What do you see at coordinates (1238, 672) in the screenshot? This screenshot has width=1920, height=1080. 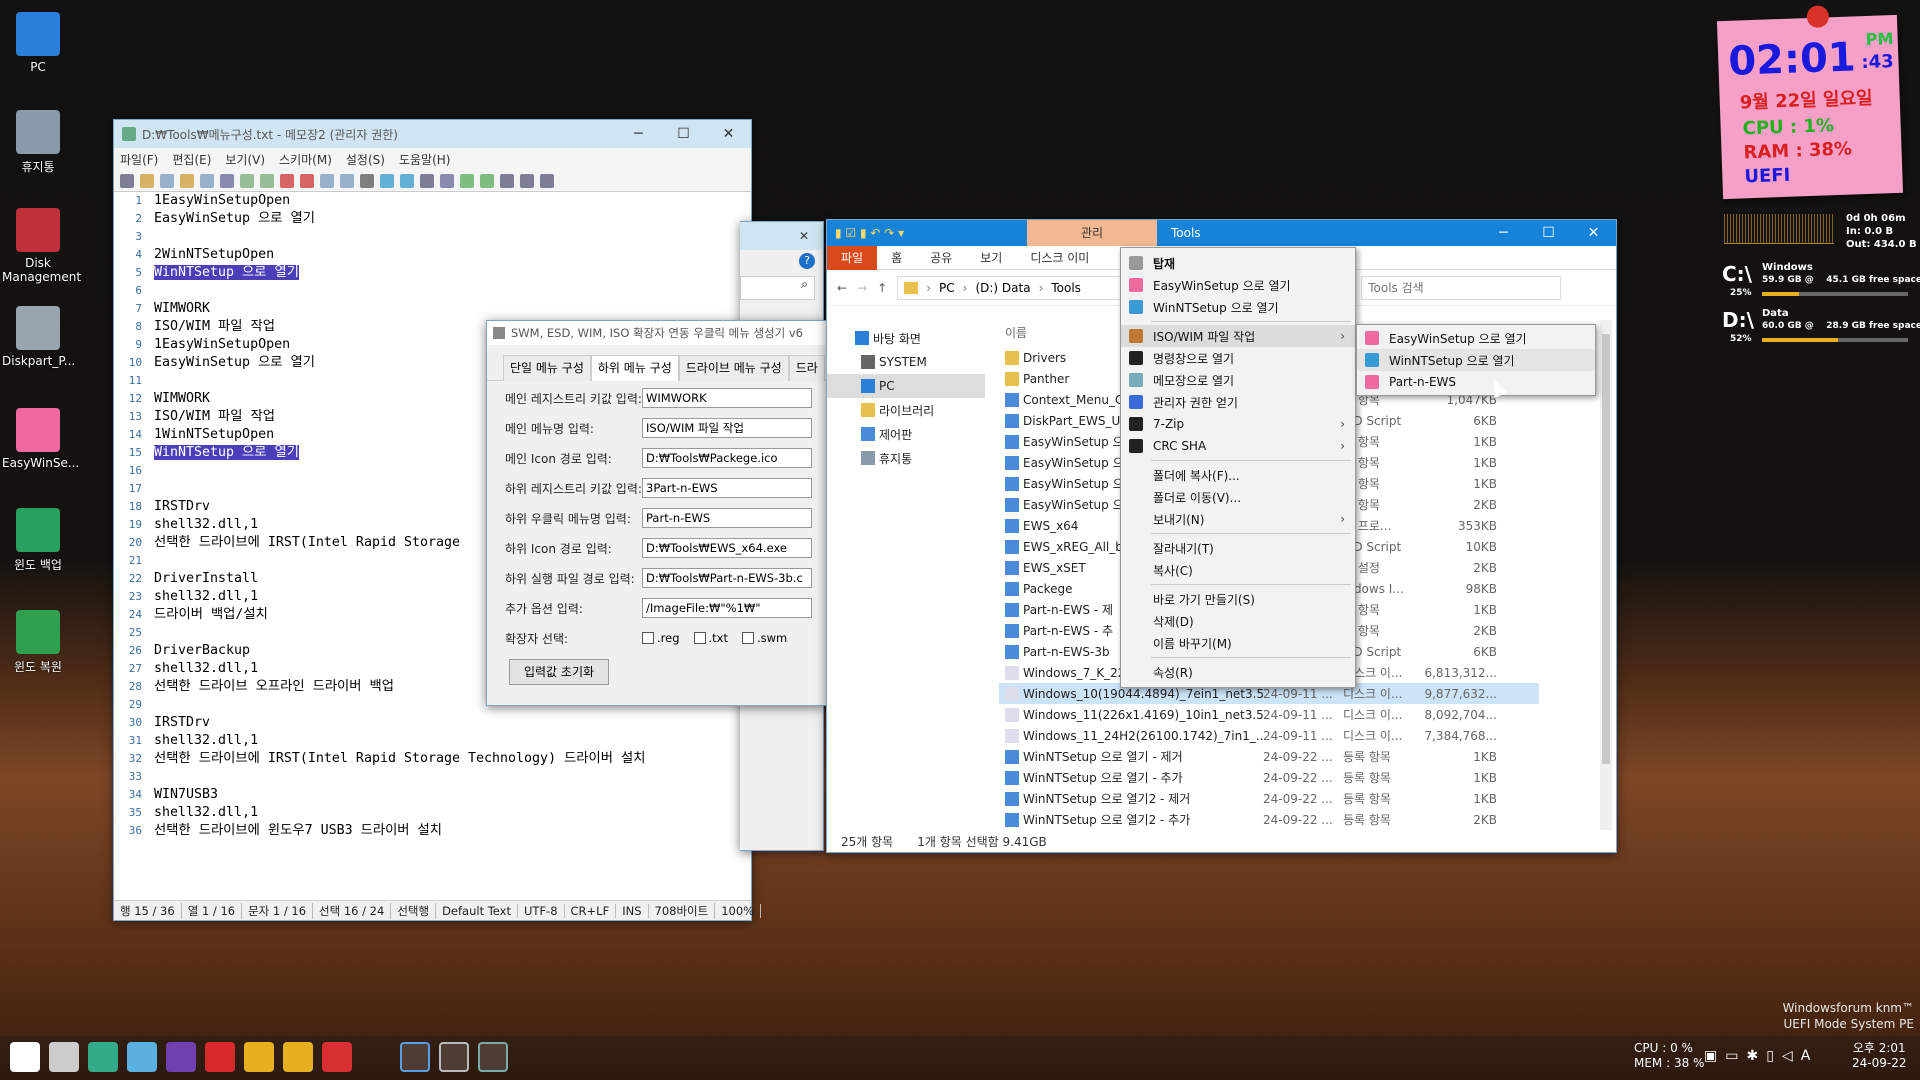 I see `context-menu-item: 속성(R)` at bounding box center [1238, 672].